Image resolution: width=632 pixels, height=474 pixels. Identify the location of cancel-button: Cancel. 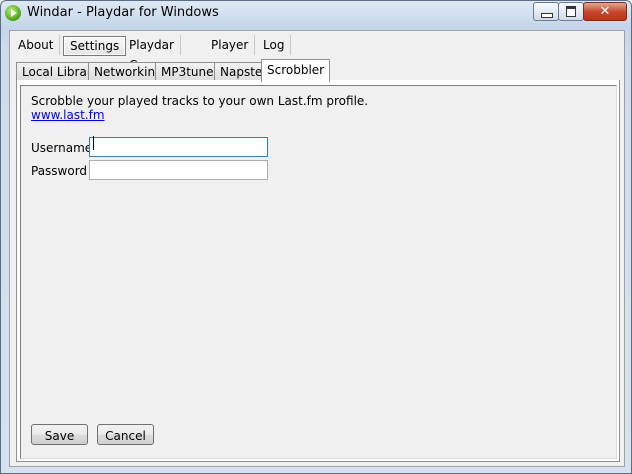
(125, 434).